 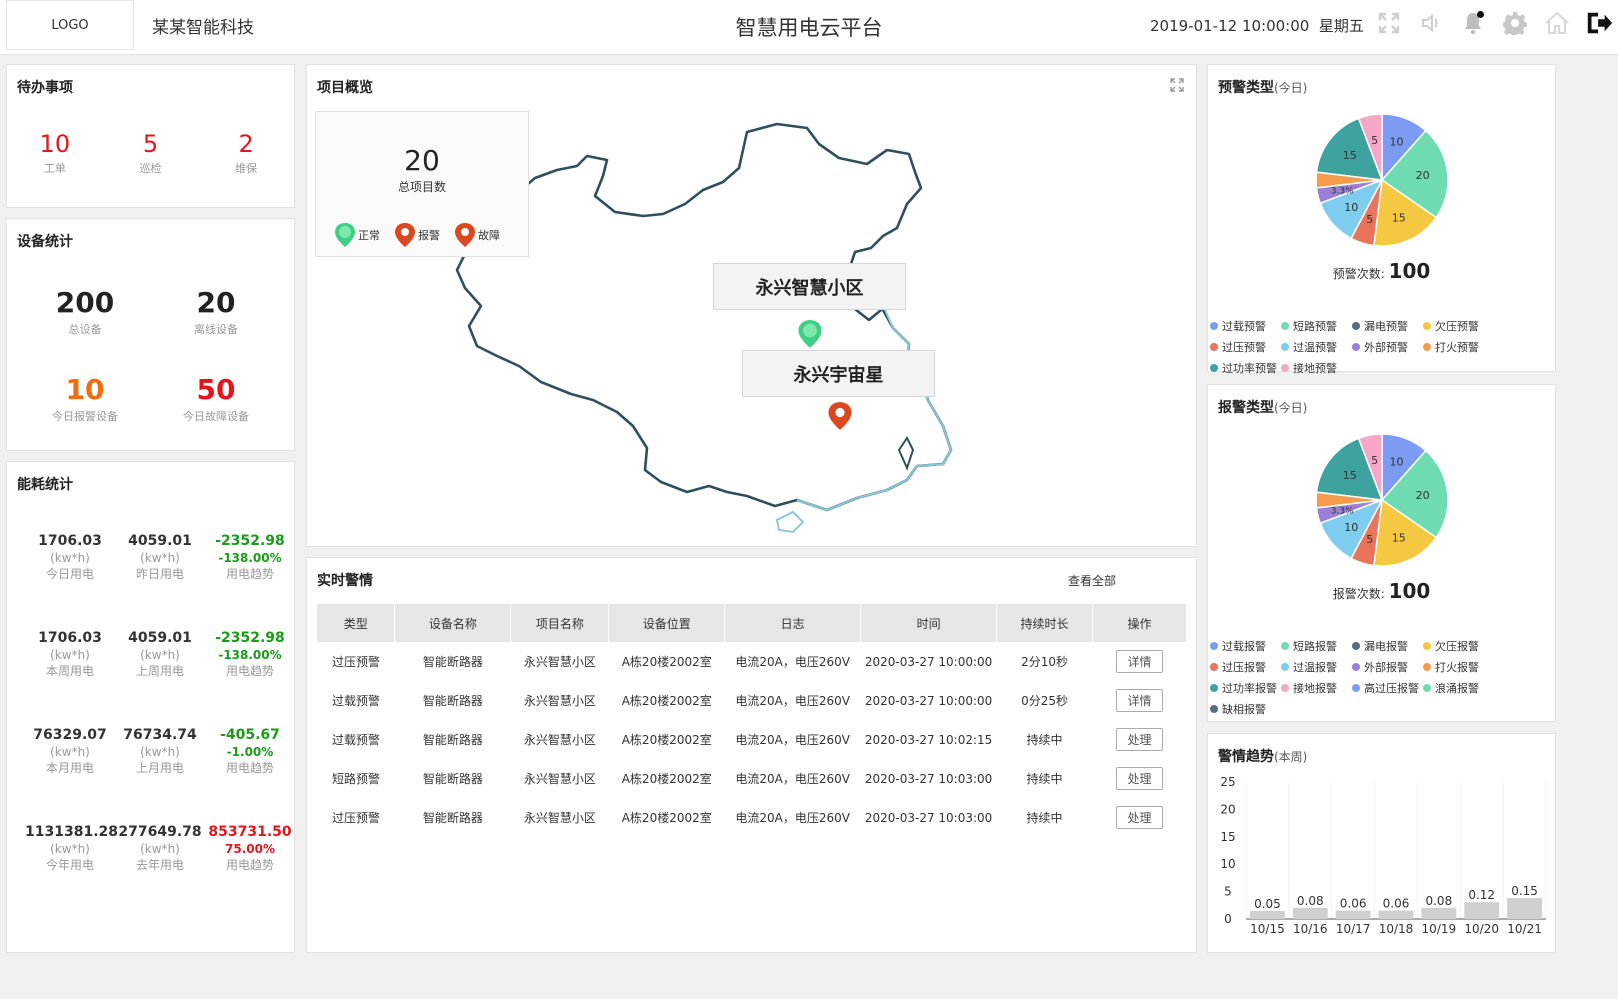 I want to click on device-offline-label: 离线设备, so click(x=216, y=329).